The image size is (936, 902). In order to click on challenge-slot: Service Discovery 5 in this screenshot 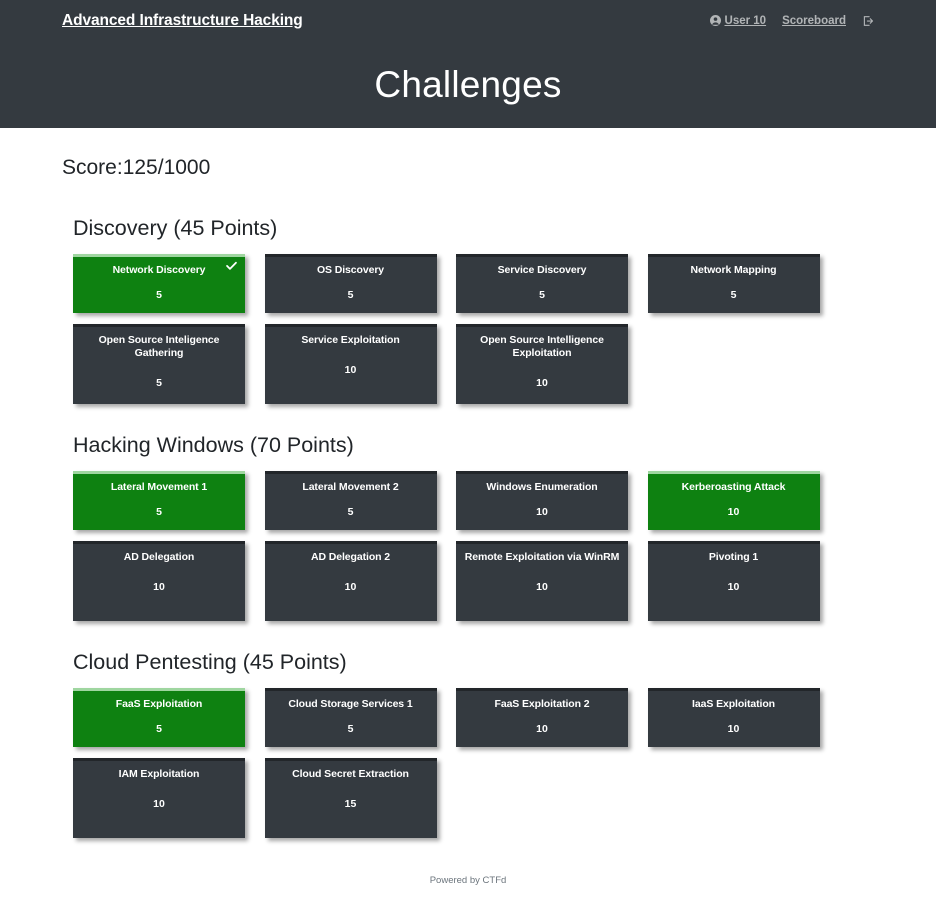, I will do `click(552, 283)`.